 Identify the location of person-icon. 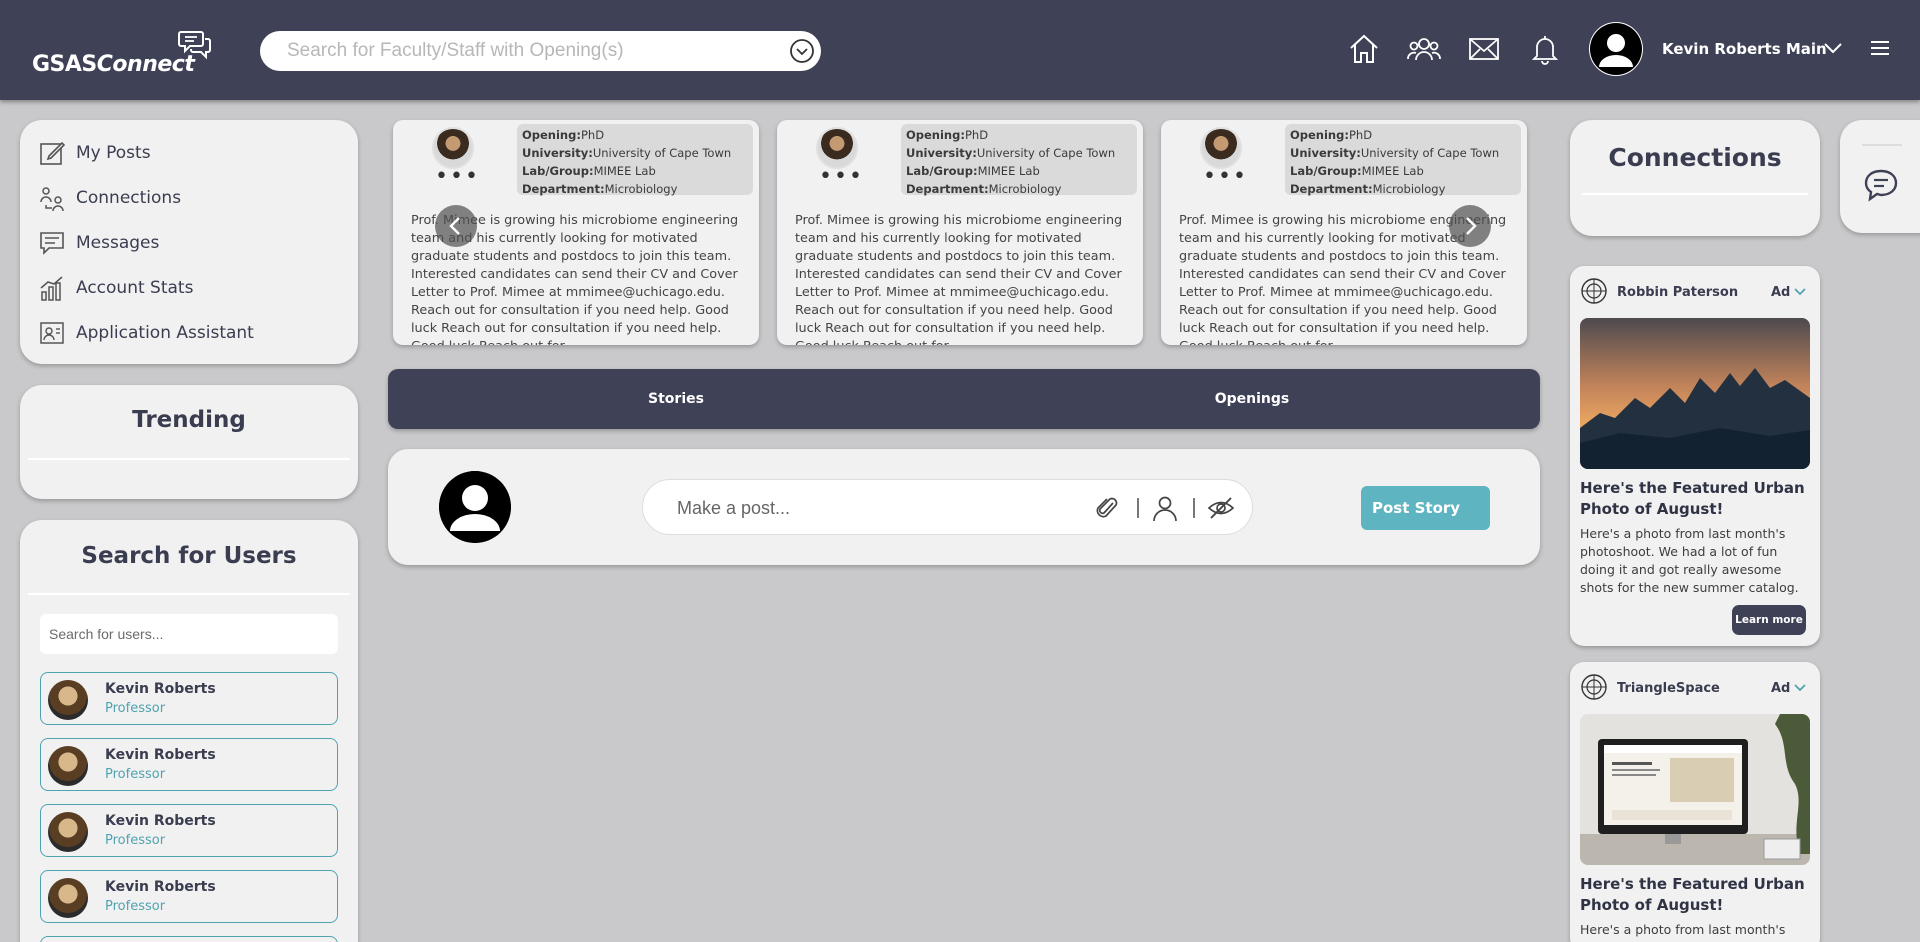
(475, 507).